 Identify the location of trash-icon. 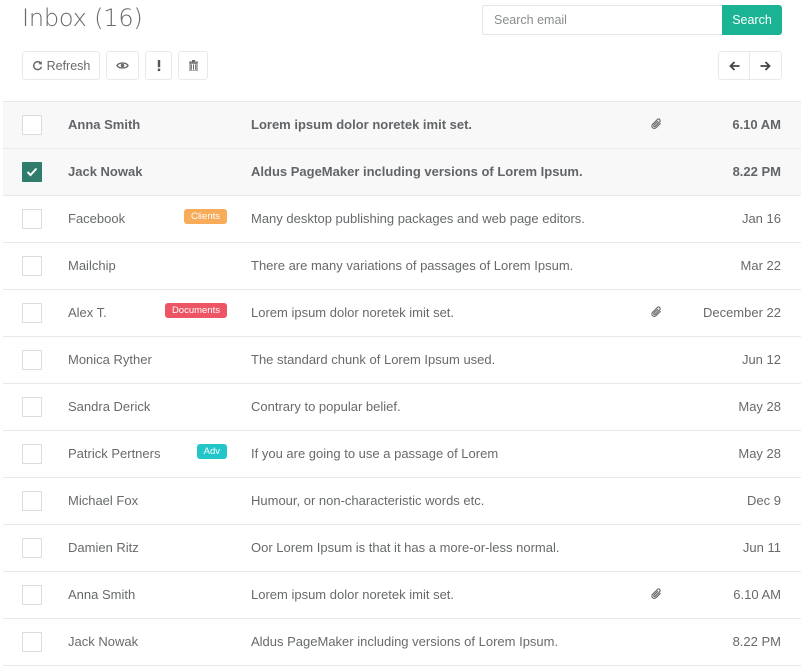
(193, 65).